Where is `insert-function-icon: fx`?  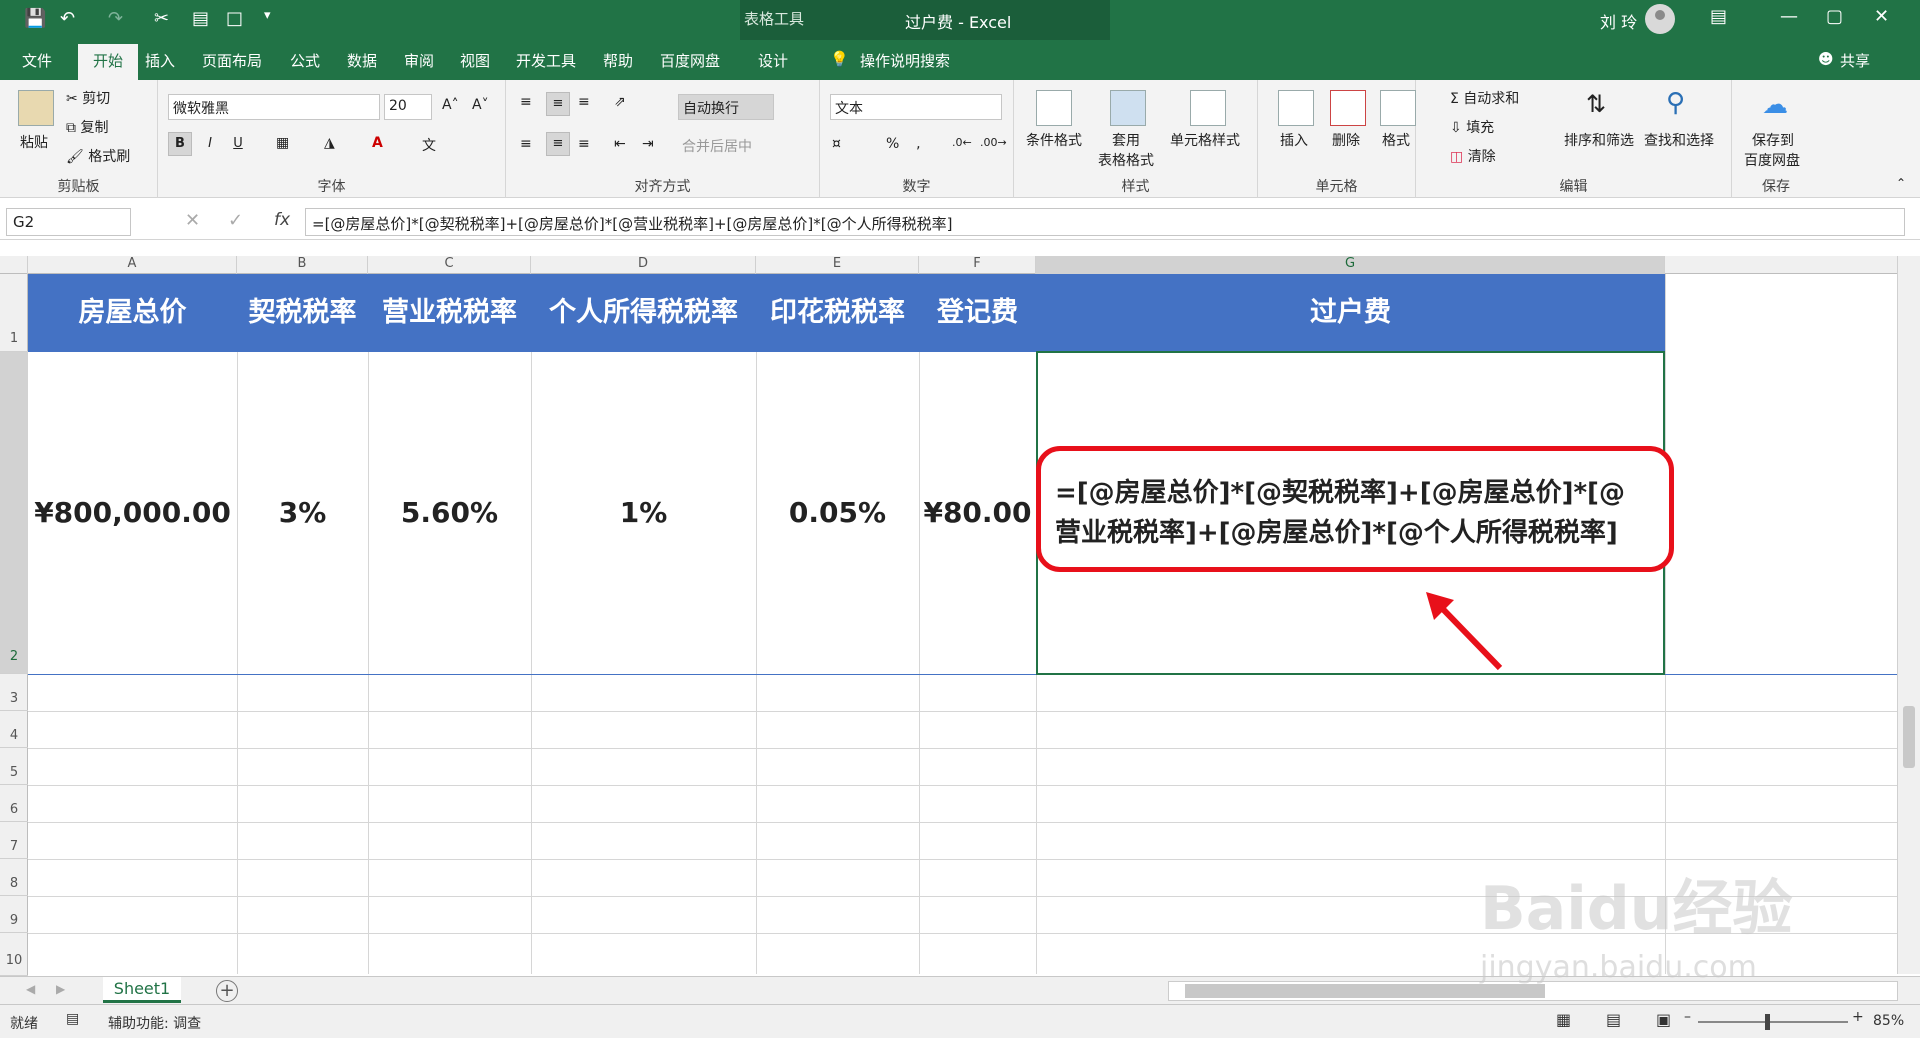
insert-function-icon: fx is located at coordinates (282, 220).